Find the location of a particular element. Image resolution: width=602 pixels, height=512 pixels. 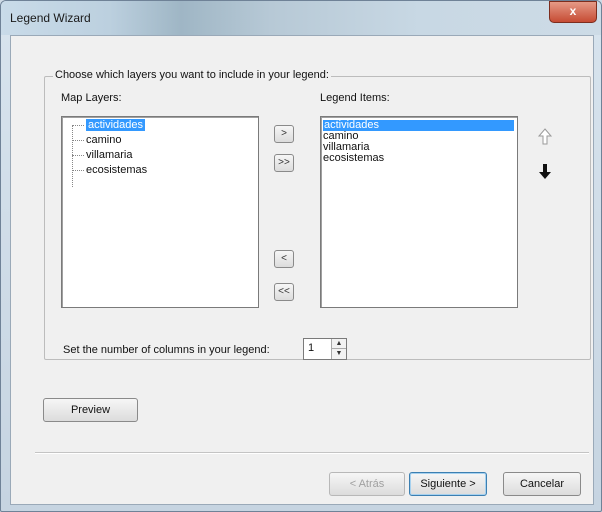

spin-up-icon: ▲ is located at coordinates (339, 344).